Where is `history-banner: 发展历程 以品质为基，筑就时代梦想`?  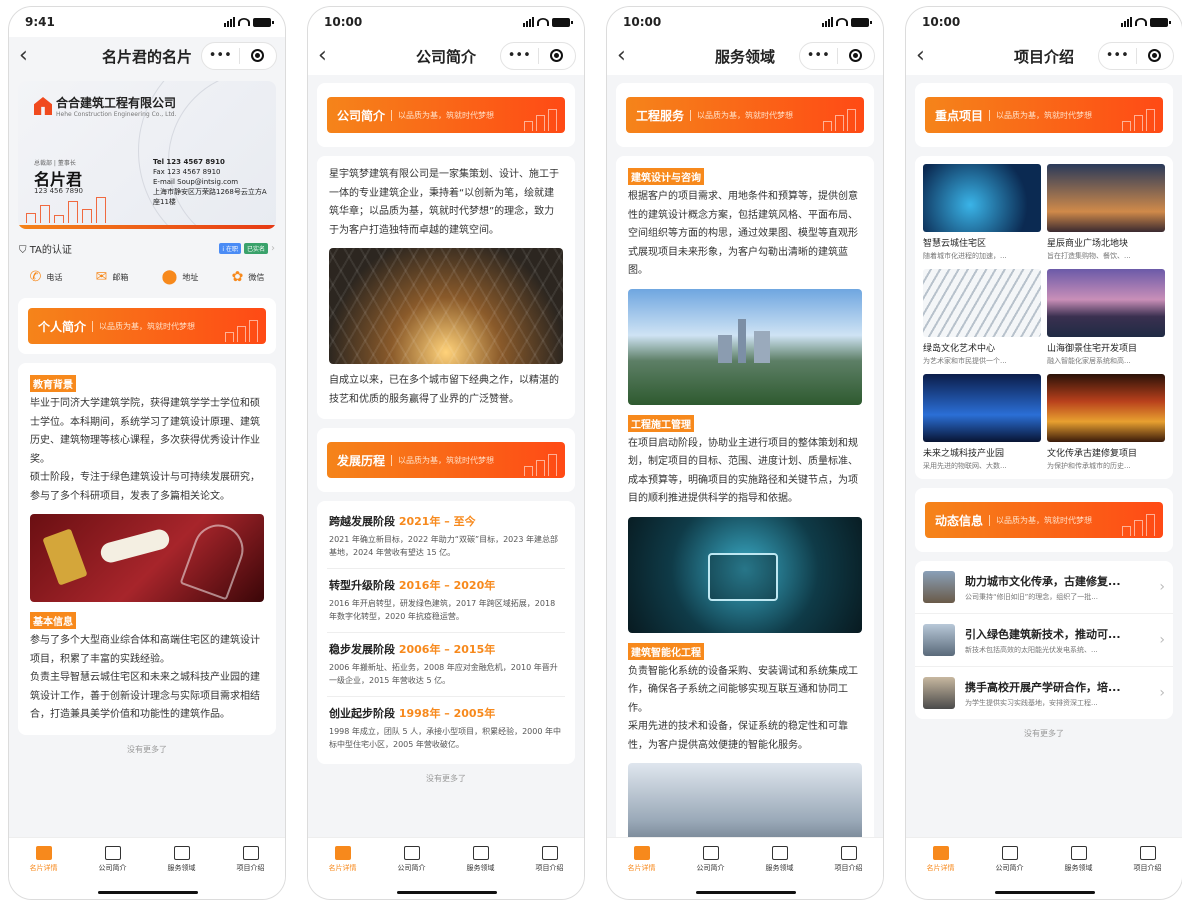
history-banner: 发展历程 以品质为基，筑就时代梦想 is located at coordinates (446, 460).